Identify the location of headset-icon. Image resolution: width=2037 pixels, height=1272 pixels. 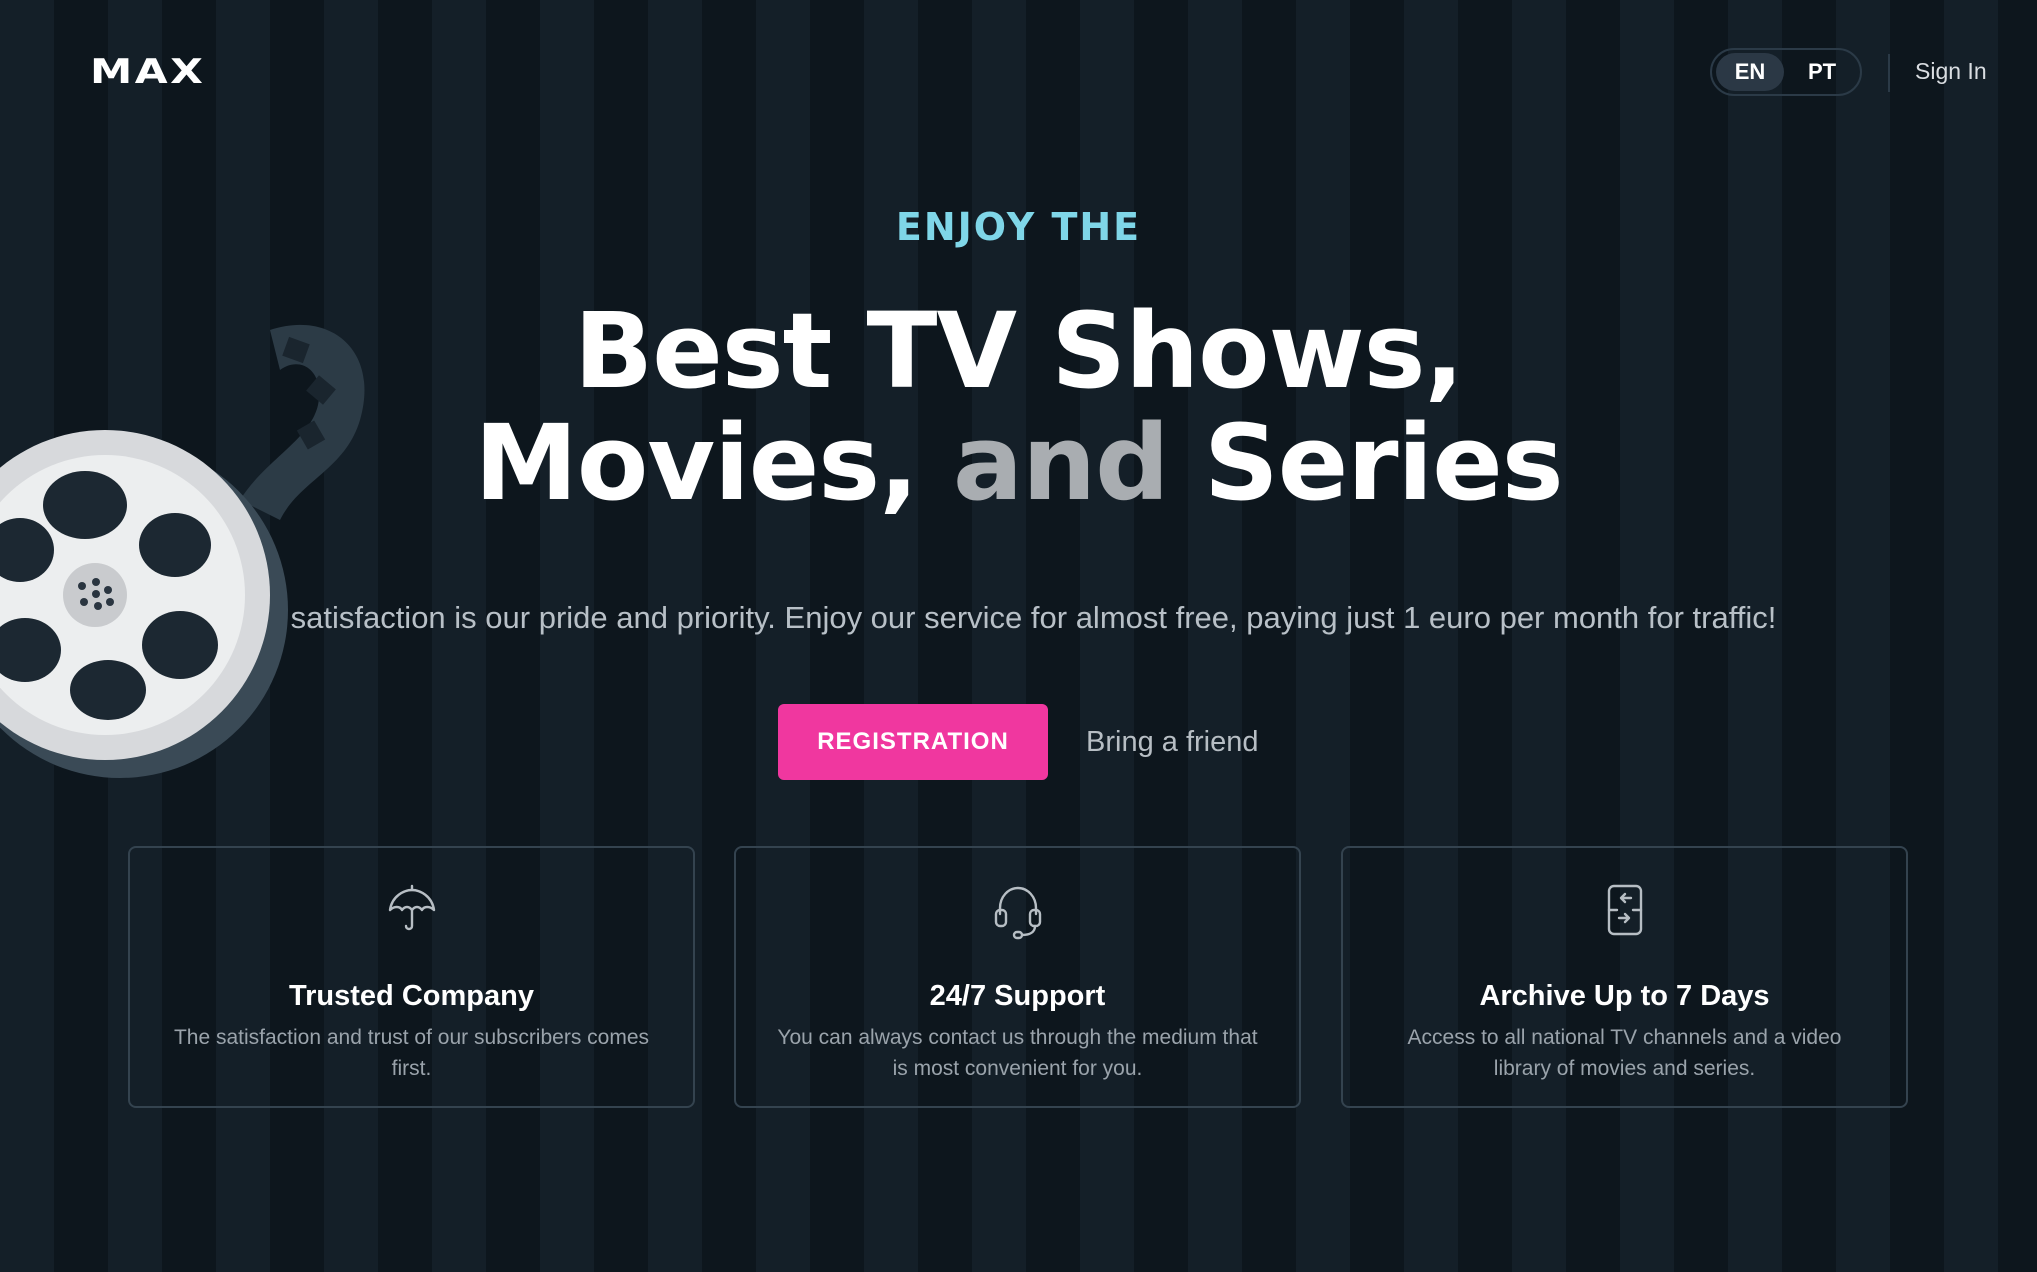
(1017, 911).